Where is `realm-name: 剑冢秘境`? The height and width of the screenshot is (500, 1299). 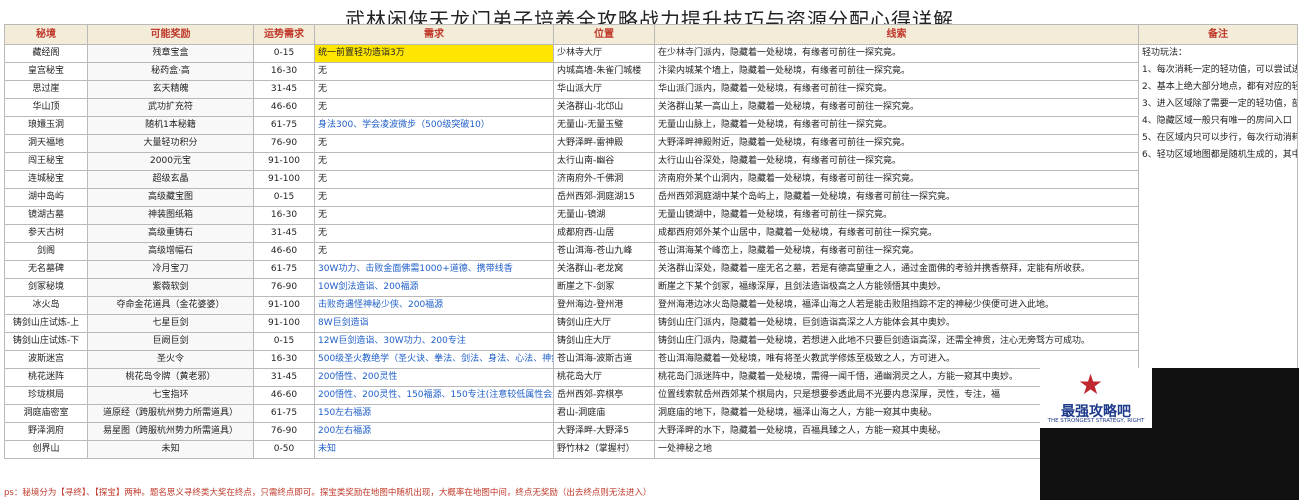 realm-name: 剑冢秘境 is located at coordinates (46, 287).